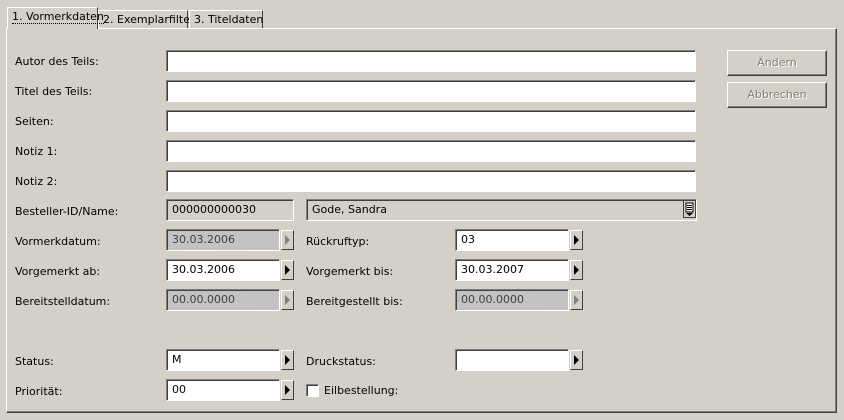 The width and height of the screenshot is (844, 420). Describe the element at coordinates (350, 271) in the screenshot. I see `vorgemerkt-bis-label: Vorgemerkt bis:` at that location.